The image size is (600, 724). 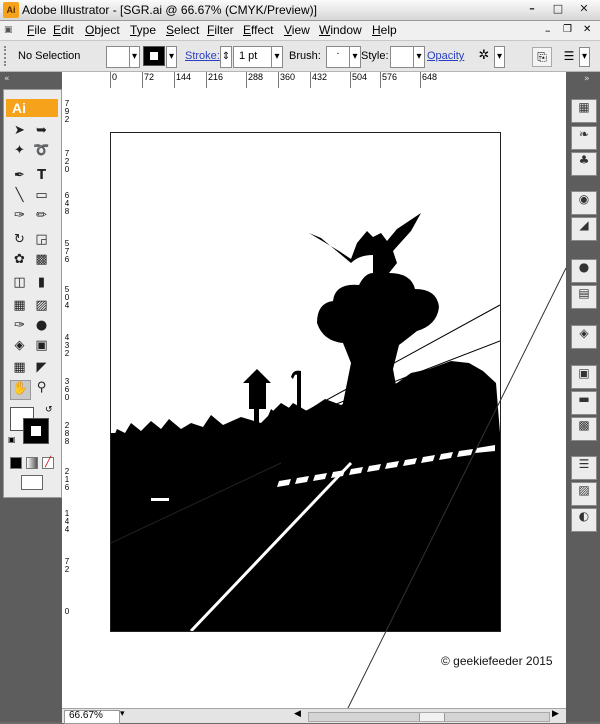 I want to click on collapse-arrows-icon: «, so click(x=7, y=79).